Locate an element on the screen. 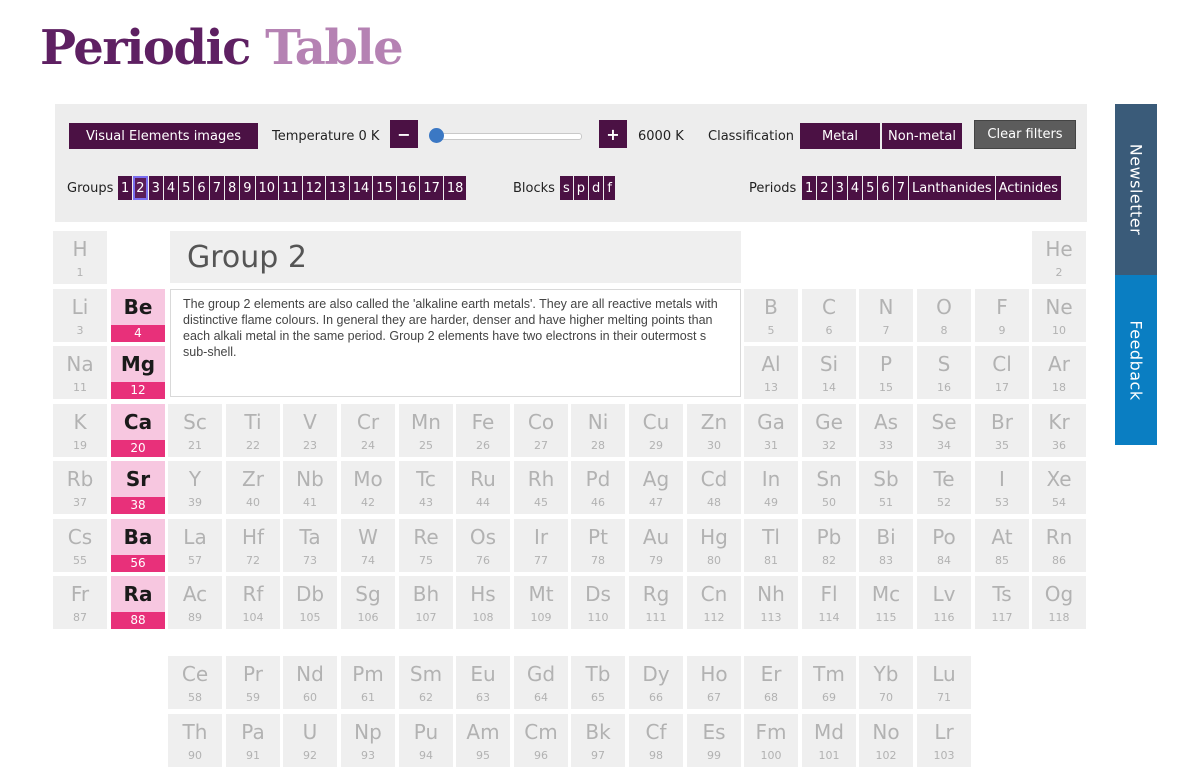 This screenshot has width=1200, height=771. element-cell-rg: Rg 111 is located at coordinates (656, 602).